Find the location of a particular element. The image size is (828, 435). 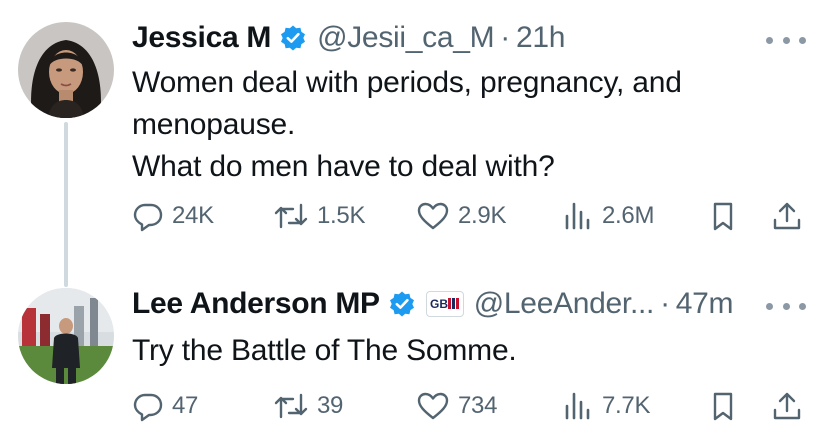

tweet-text-line: Try the Battle of The Somme. is located at coordinates (324, 350).